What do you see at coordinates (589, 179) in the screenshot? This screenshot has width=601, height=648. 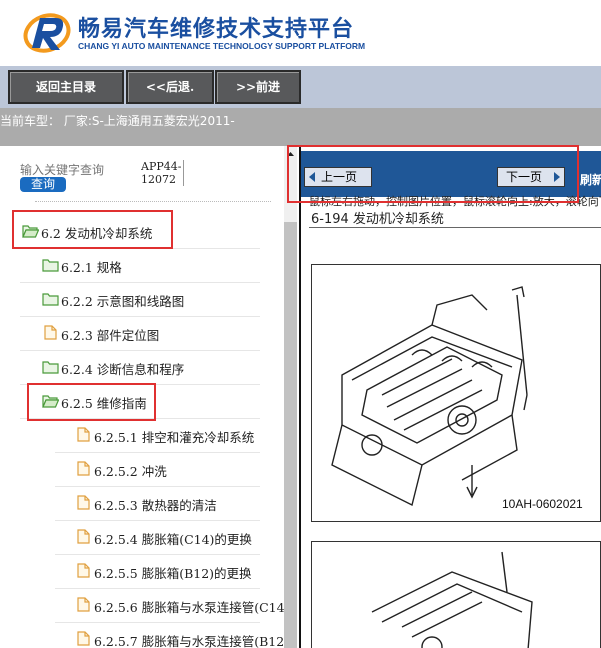 I see `refresh-button: 刷新` at bounding box center [589, 179].